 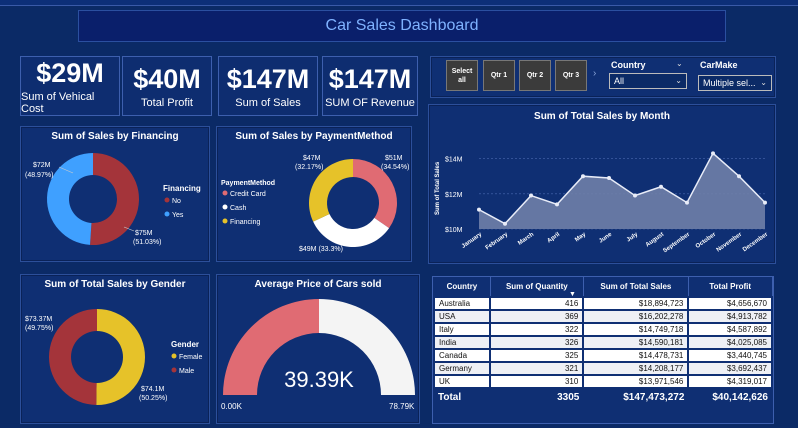 I want to click on gender-legend-male-swatch, so click(x=174, y=370).